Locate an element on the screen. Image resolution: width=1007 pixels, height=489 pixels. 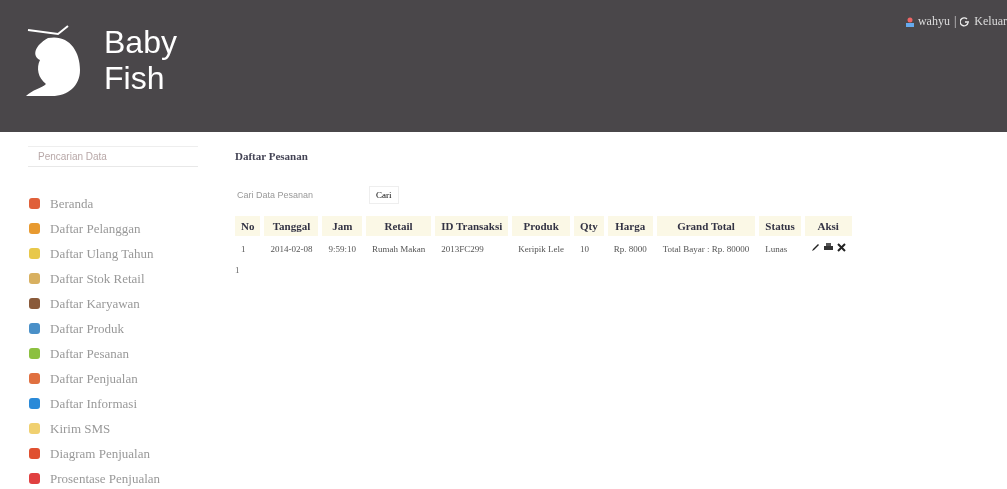
column-header: Harga is located at coordinates (630, 226).